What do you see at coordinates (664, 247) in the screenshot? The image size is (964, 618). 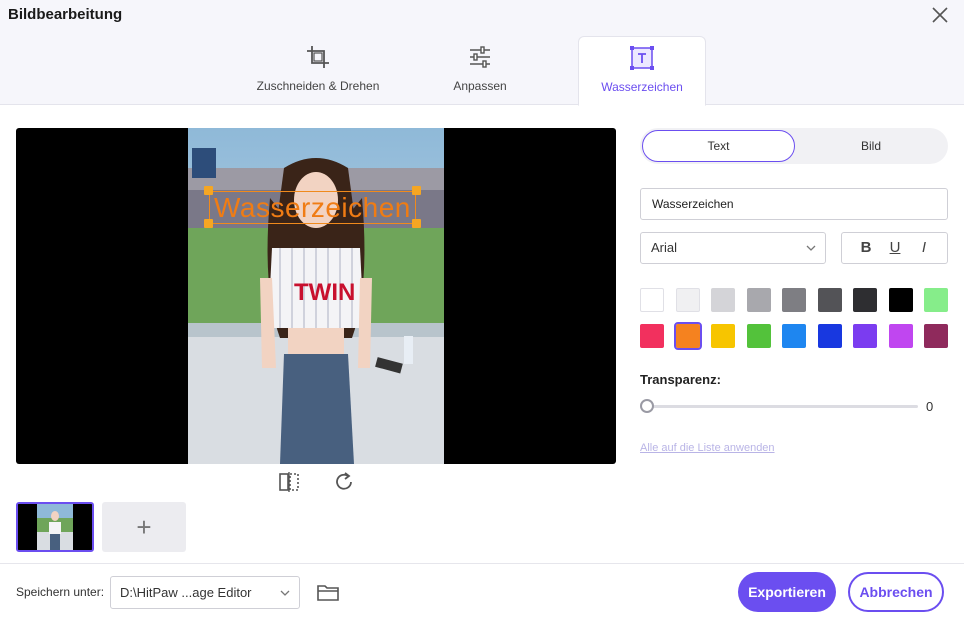 I see `font-select-value: Arial` at bounding box center [664, 247].